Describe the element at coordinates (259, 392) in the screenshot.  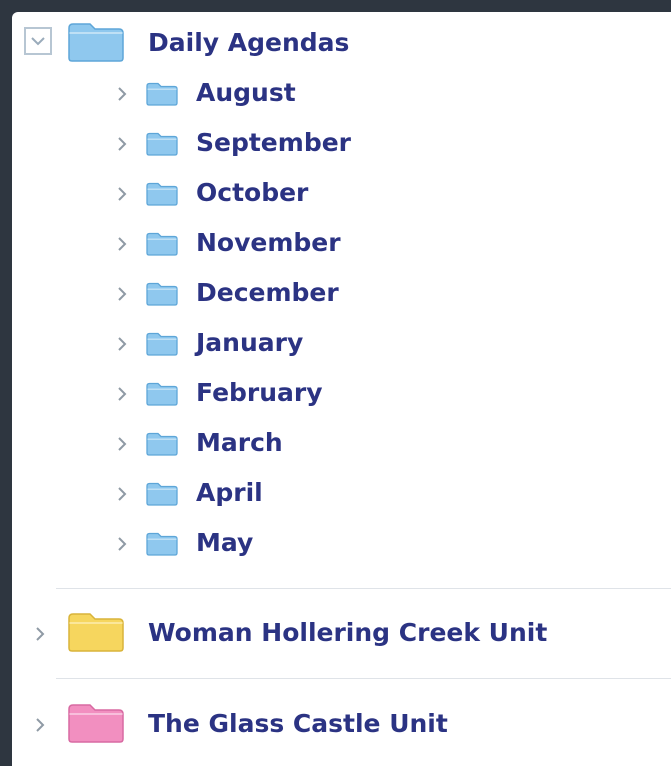
I see `tree-node-label: February` at that location.